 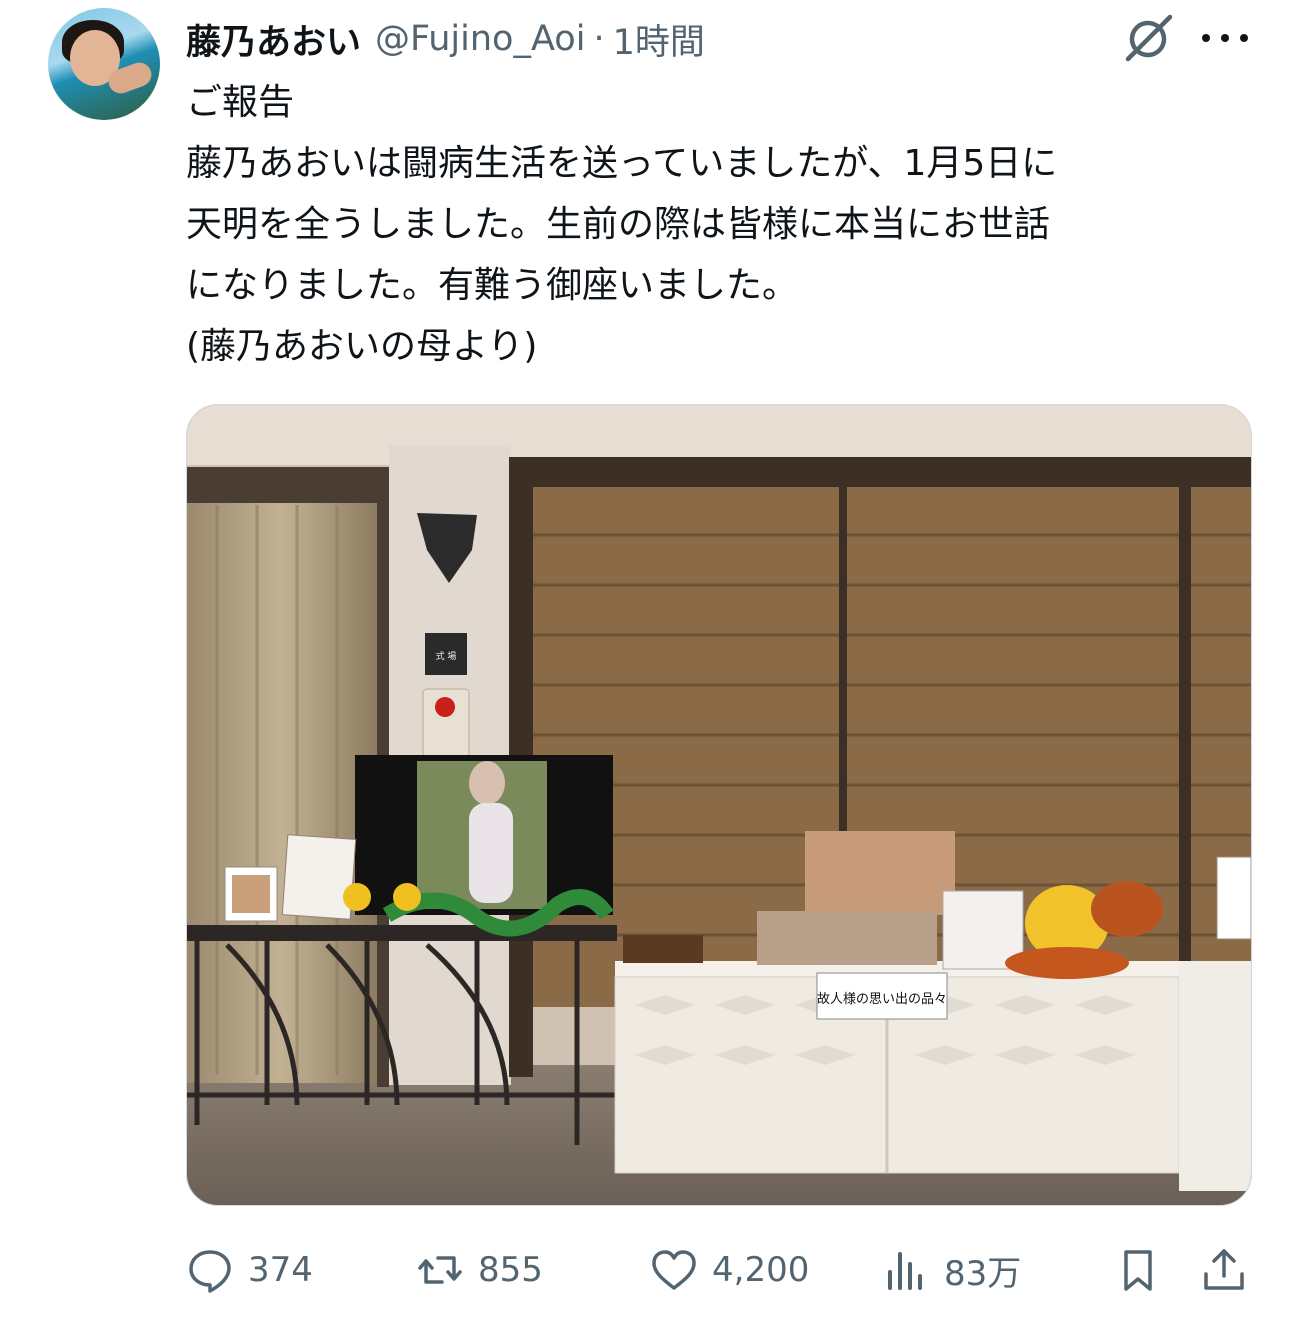 I want to click on reply-icon, so click(x=210, y=1271).